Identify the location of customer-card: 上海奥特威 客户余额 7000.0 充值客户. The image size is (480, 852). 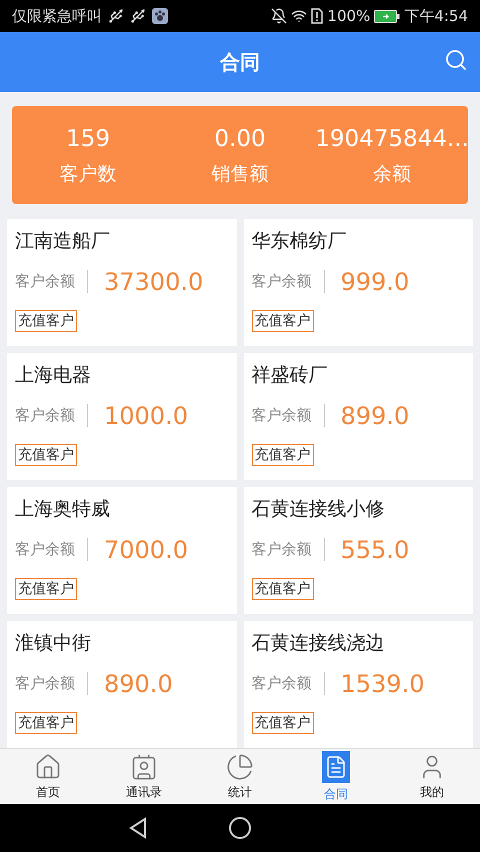
(121, 550).